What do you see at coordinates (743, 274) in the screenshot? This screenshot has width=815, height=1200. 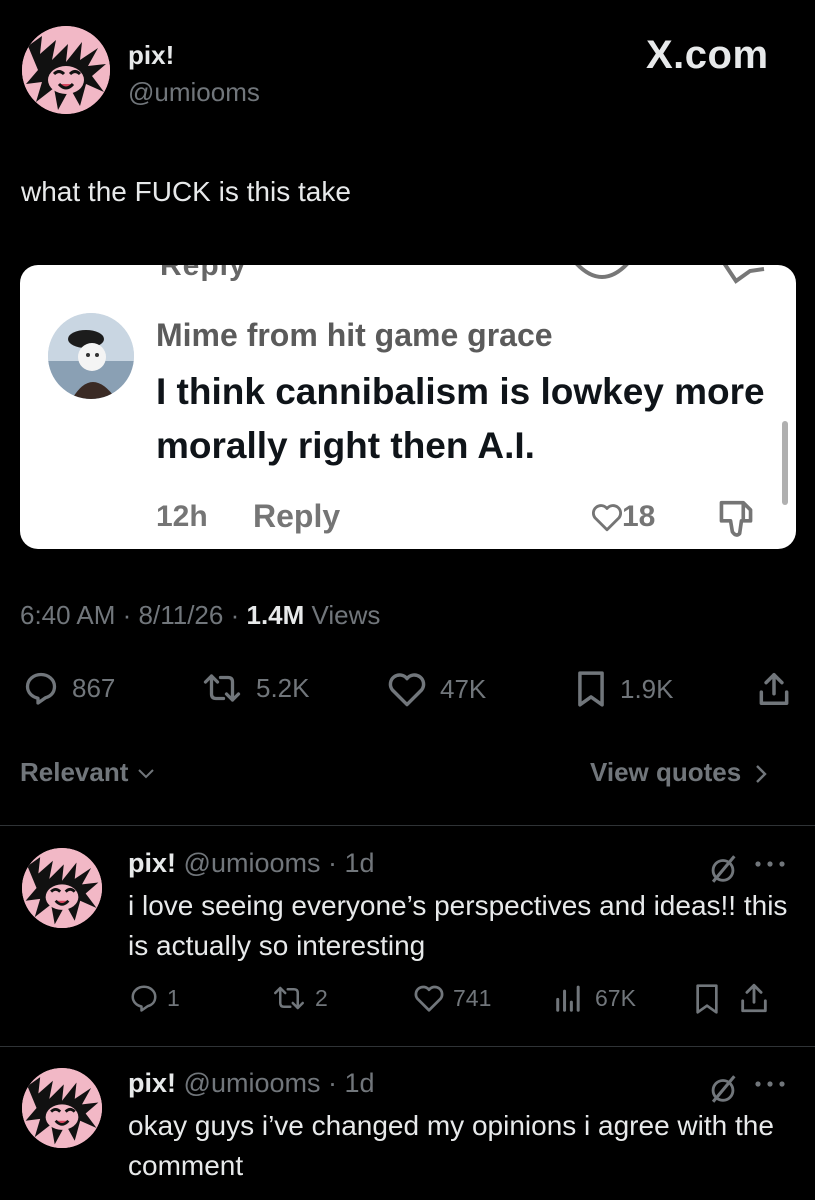 I see `cropped-dislike-icon` at bounding box center [743, 274].